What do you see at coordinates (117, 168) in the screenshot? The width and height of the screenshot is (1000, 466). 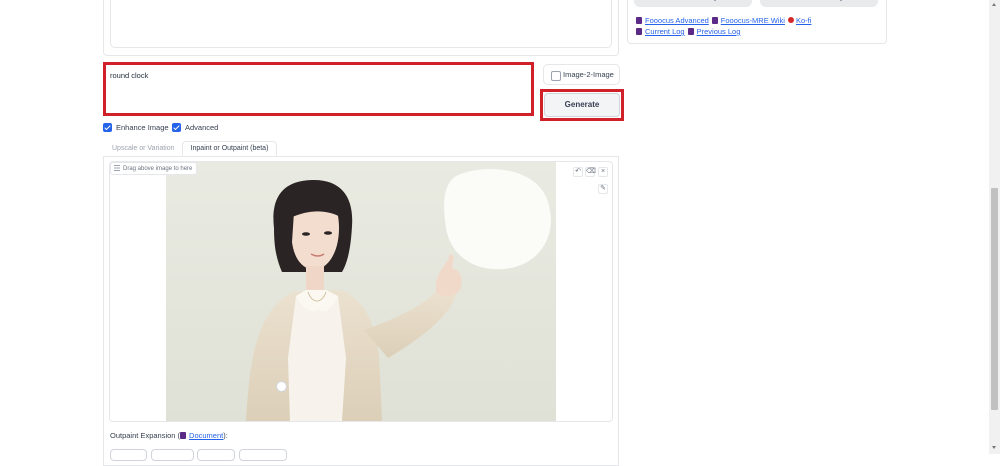 I see `drag-handle-icon` at bounding box center [117, 168].